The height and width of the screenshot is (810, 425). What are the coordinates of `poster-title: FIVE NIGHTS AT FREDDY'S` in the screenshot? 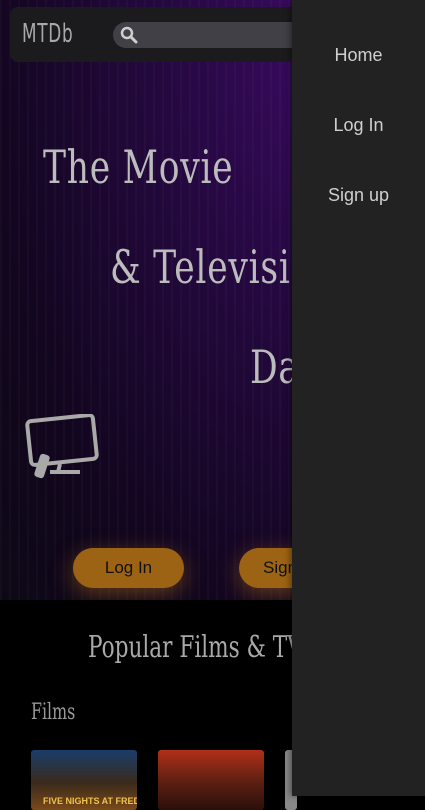 It's located at (90, 801).